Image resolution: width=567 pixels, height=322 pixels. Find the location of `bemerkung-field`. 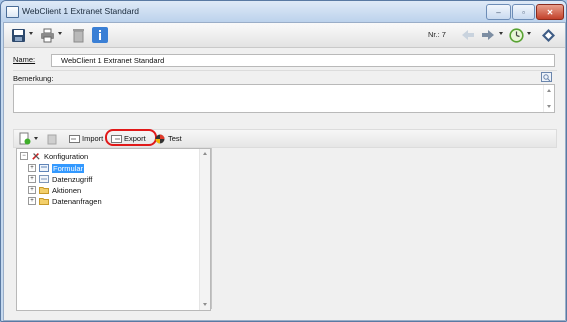

bemerkung-field is located at coordinates (284, 98).